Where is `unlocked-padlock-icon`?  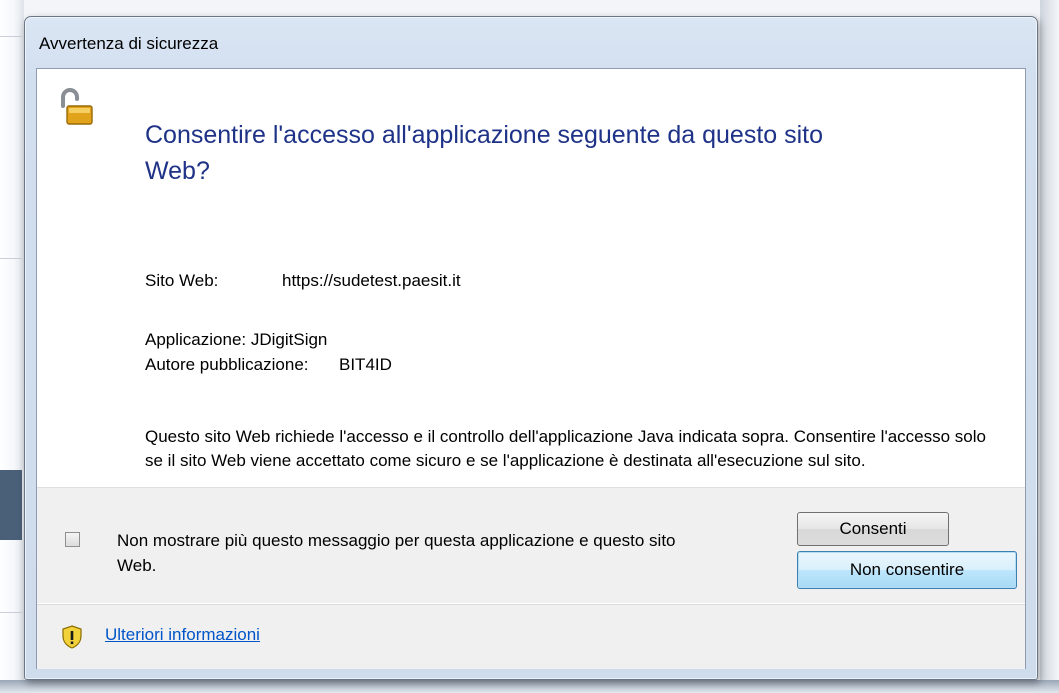
unlocked-padlock-icon is located at coordinates (75, 107).